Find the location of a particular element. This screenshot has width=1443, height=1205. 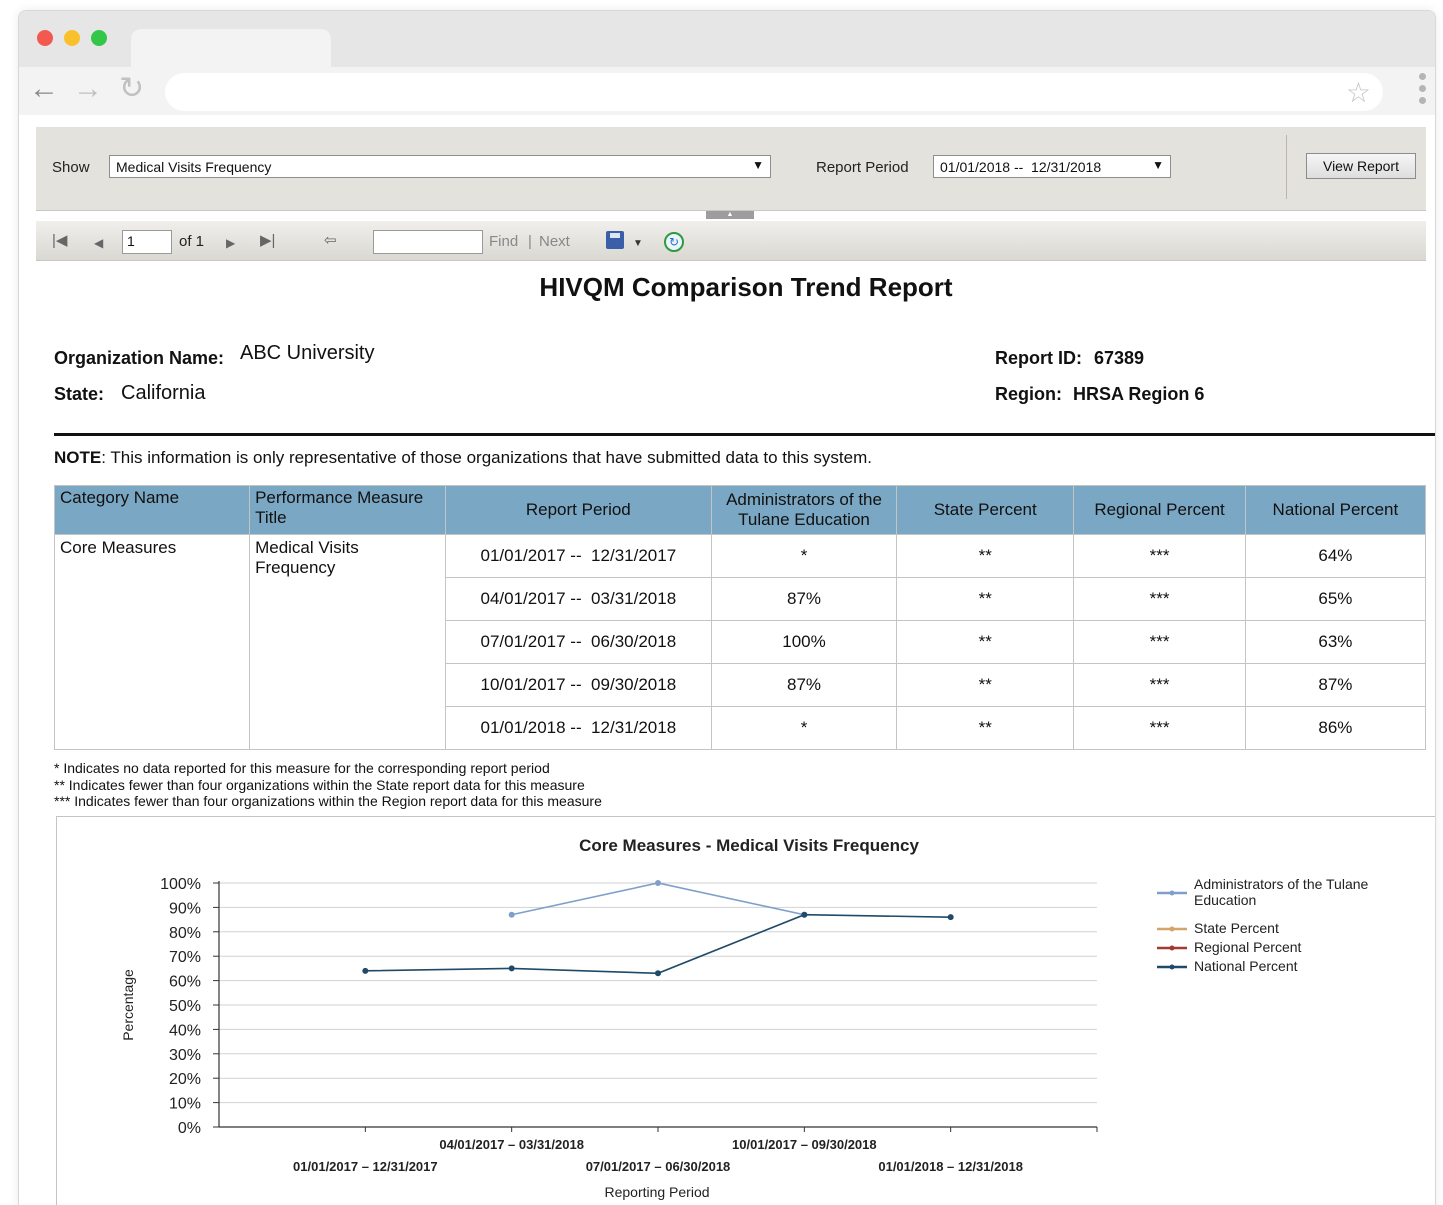

y-axis-label: Percentage is located at coordinates (128, 1005).